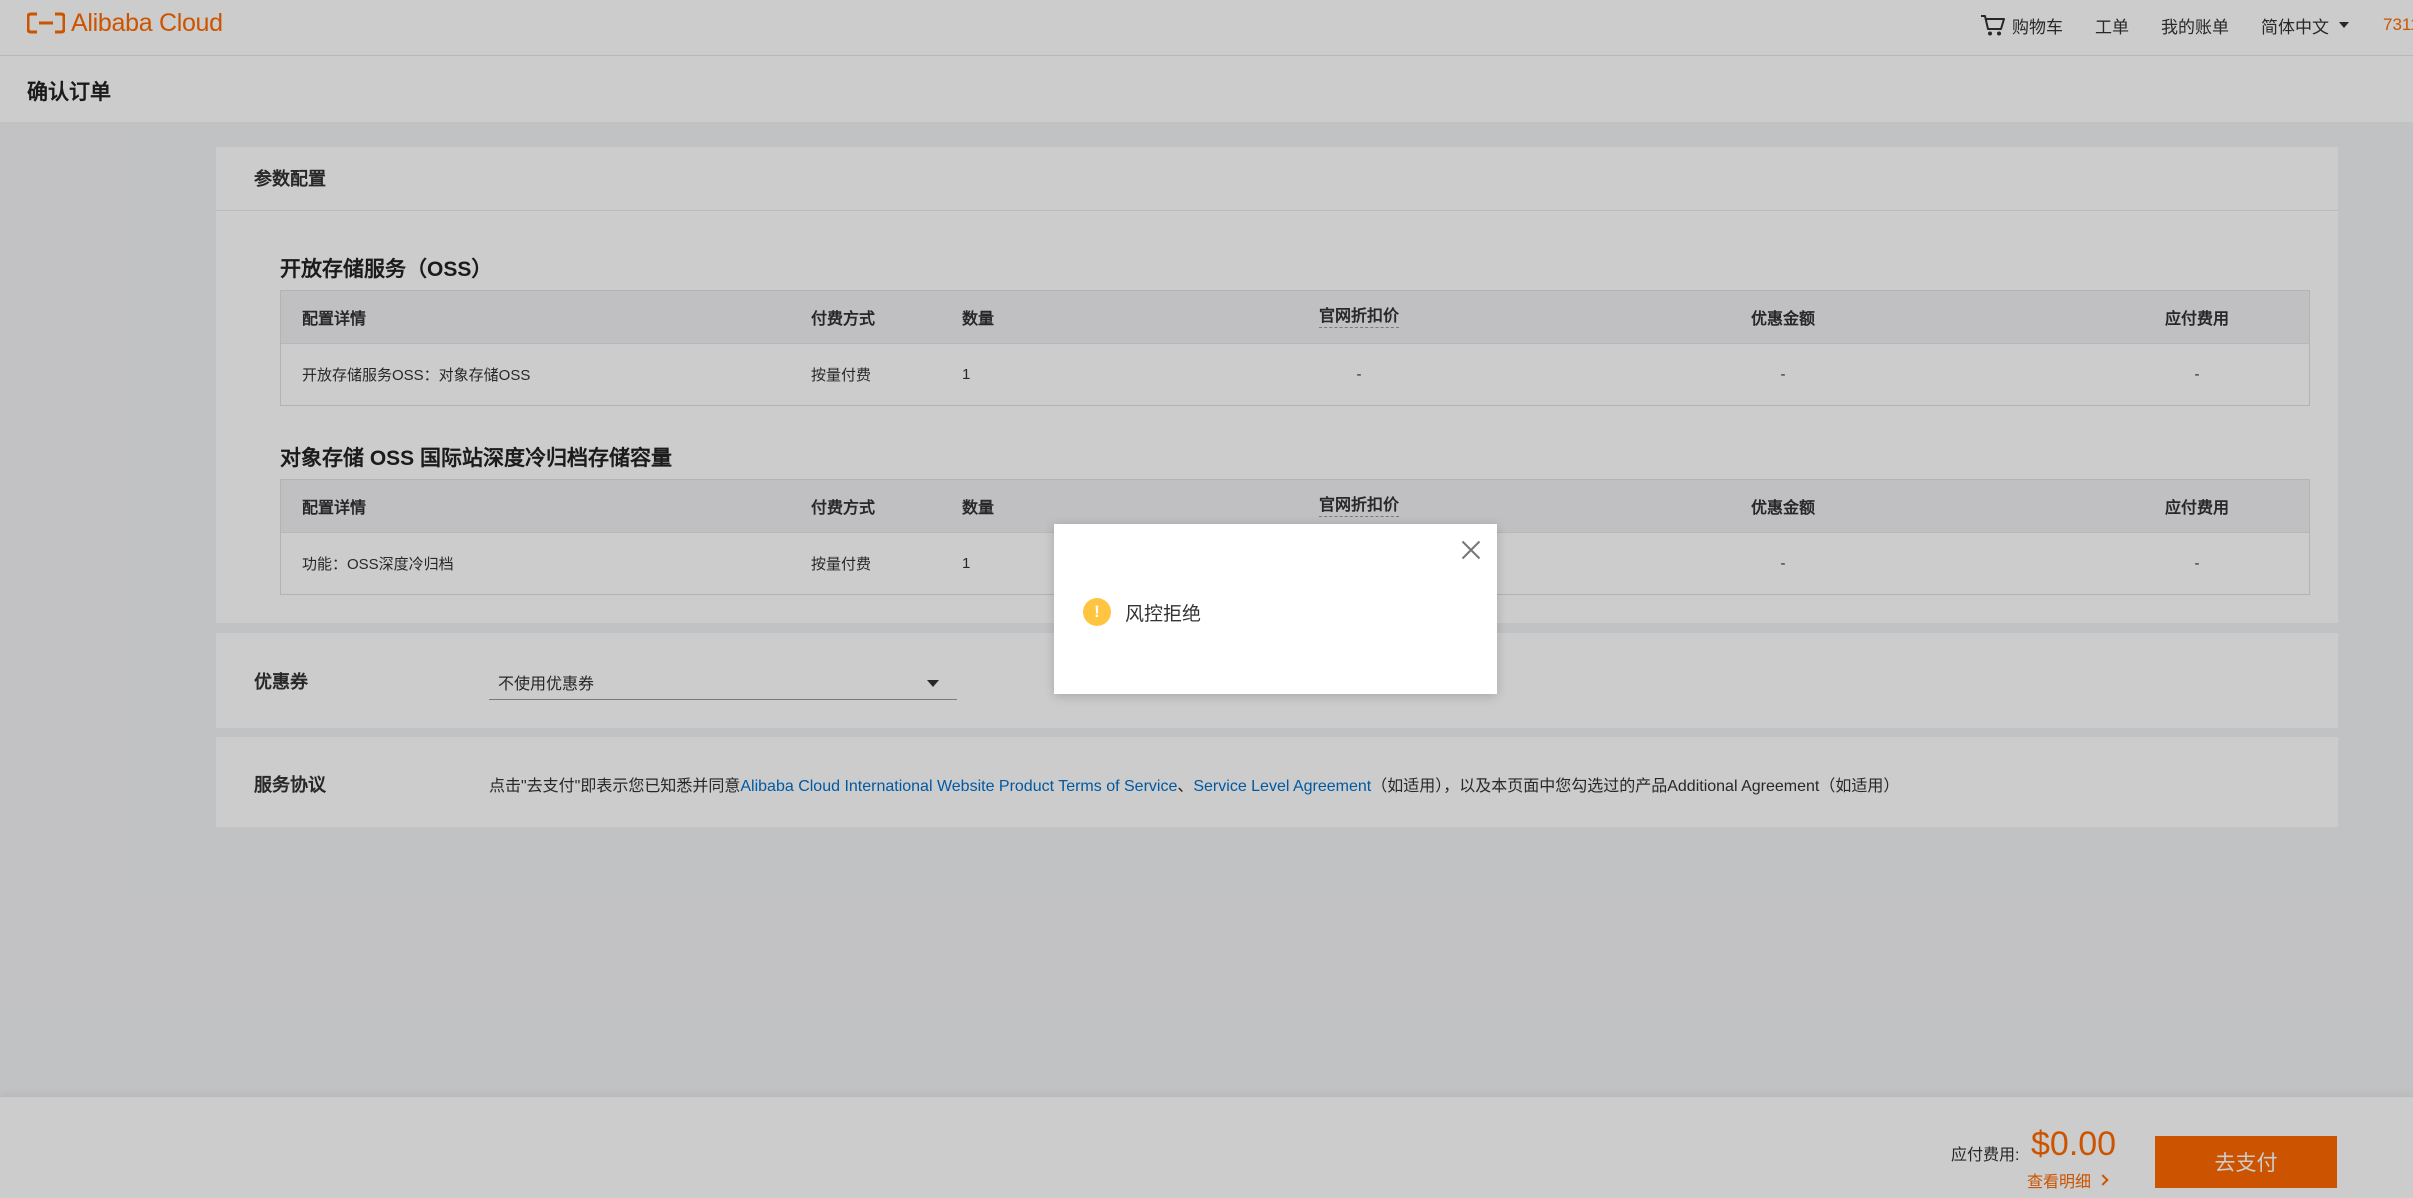  I want to click on risk-control-dialog: ! 风控拒绝, so click(1275, 609).